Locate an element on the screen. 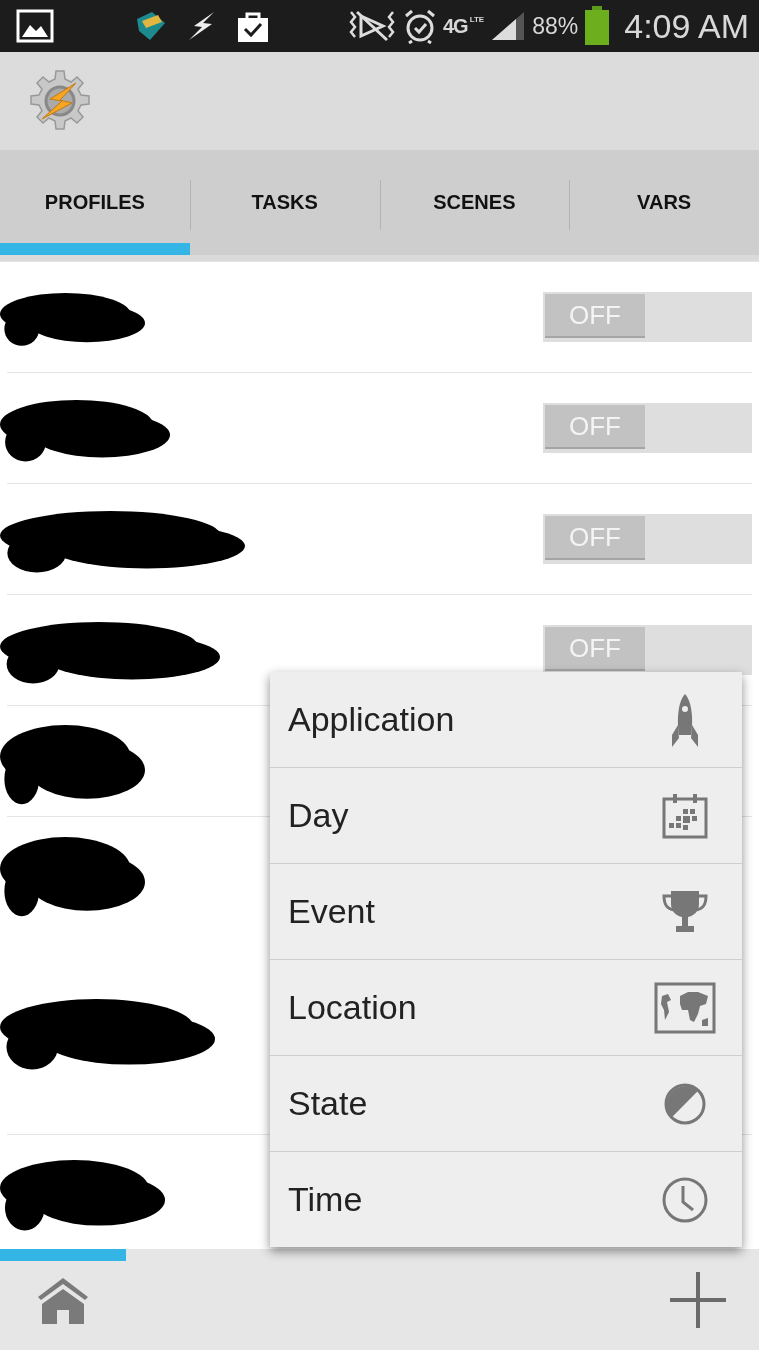 This screenshot has width=759, height=1350. rocket-icon is located at coordinates (685, 719).